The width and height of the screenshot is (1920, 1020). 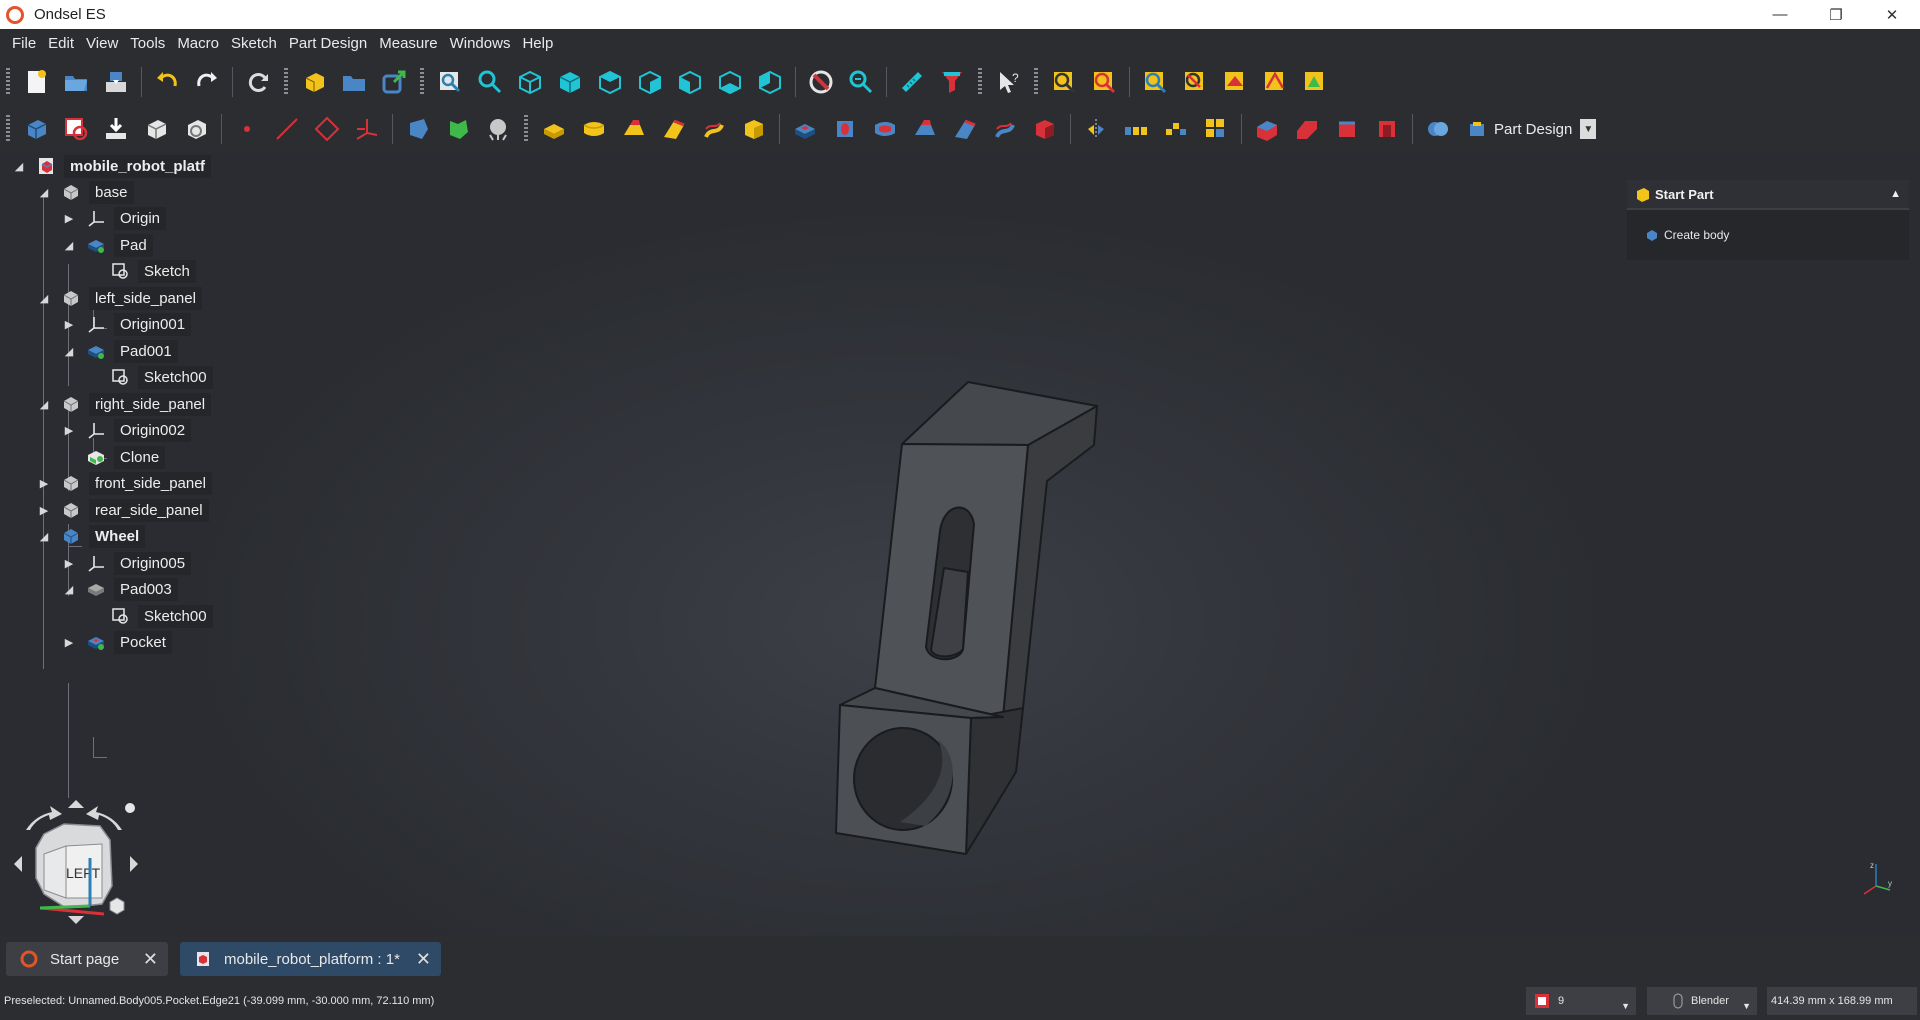 What do you see at coordinates (714, 129) in the screenshot?
I see `additive-helix-button` at bounding box center [714, 129].